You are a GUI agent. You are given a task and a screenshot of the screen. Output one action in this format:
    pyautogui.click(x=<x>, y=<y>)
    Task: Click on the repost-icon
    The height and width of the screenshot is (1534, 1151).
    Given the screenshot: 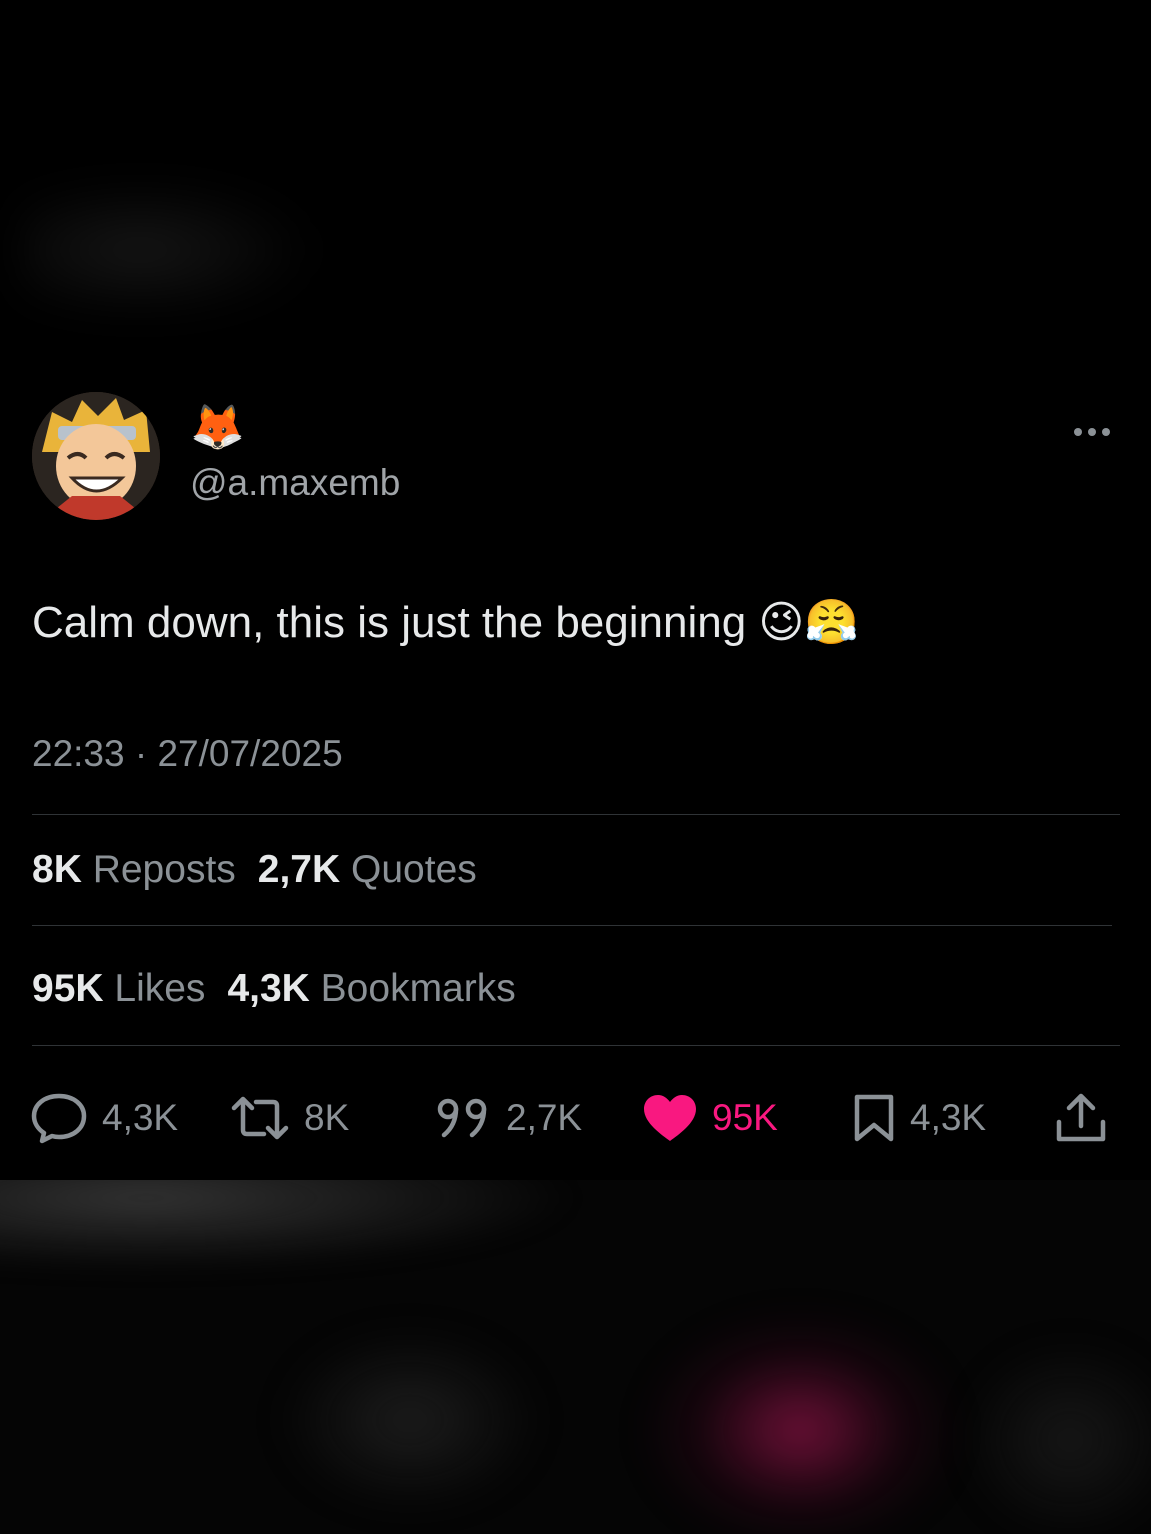 What is the action you would take?
    pyautogui.click(x=260, y=1118)
    